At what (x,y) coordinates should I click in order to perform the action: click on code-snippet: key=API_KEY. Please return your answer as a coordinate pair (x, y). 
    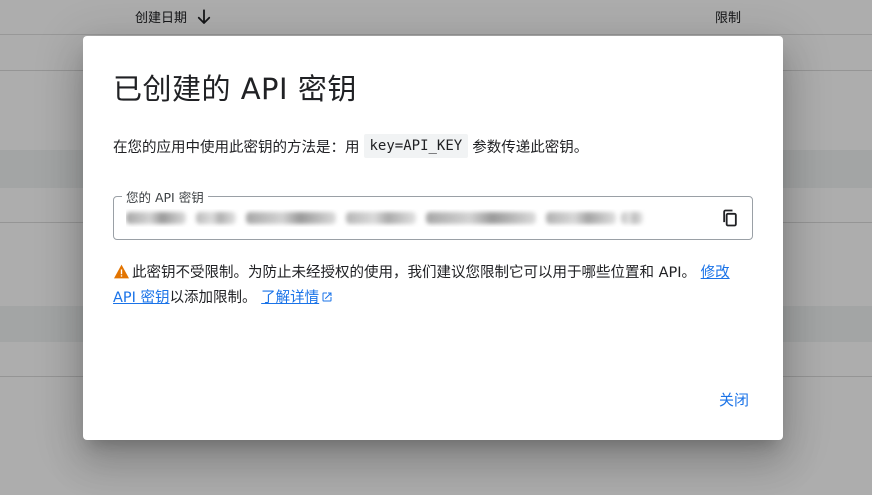
    Looking at the image, I should click on (416, 146).